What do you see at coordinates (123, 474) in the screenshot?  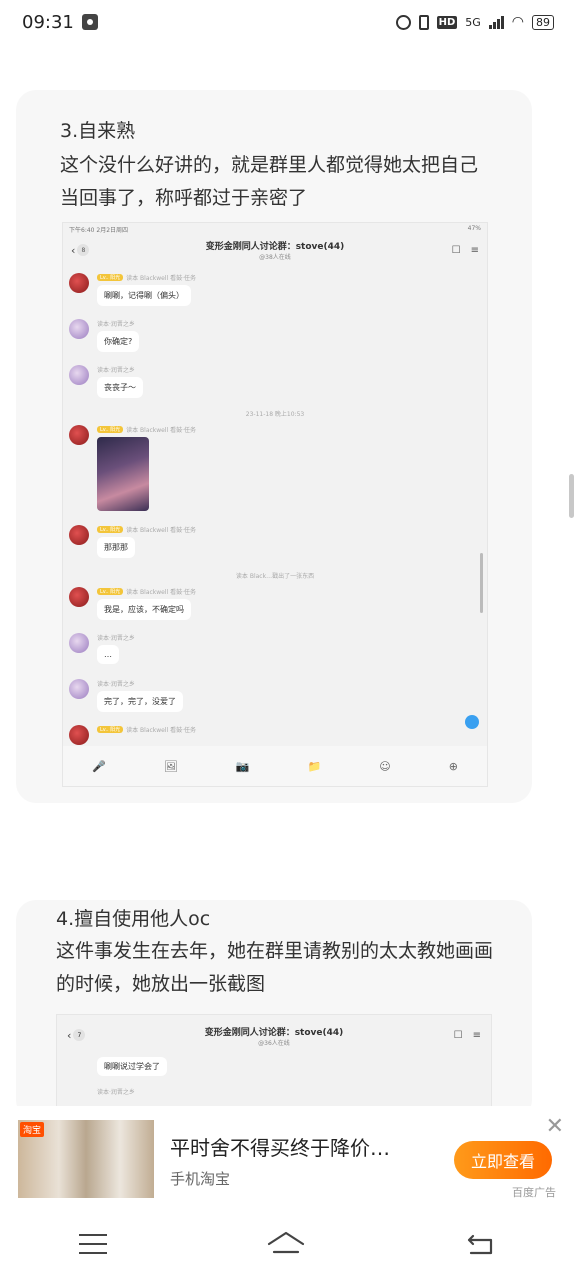 I see `shared-image` at bounding box center [123, 474].